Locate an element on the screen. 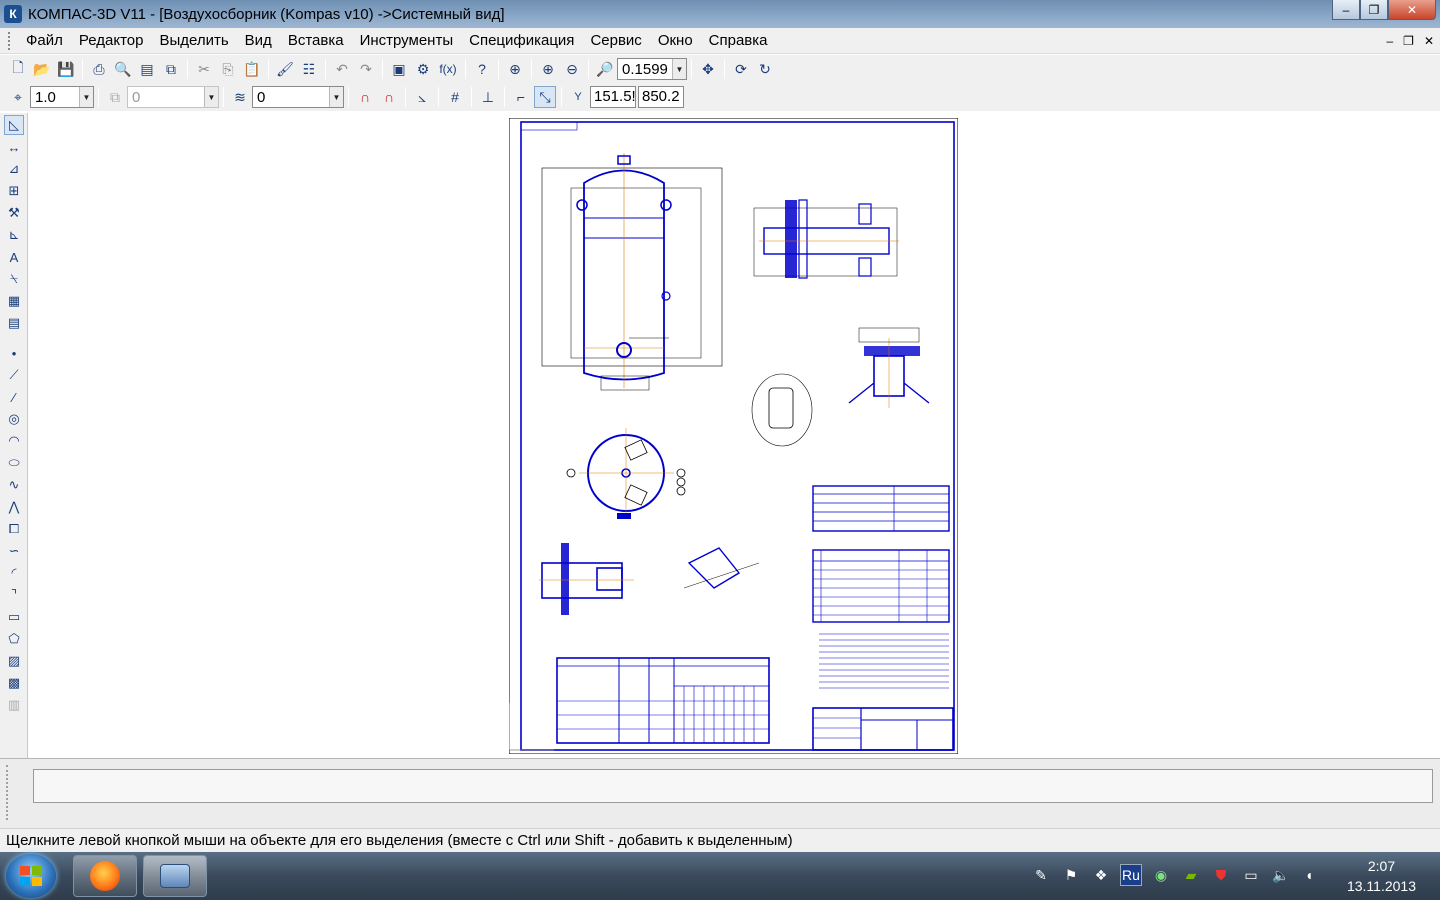 The height and width of the screenshot is (900, 1440). round-coords-icon: ⤡ is located at coordinates (545, 97).